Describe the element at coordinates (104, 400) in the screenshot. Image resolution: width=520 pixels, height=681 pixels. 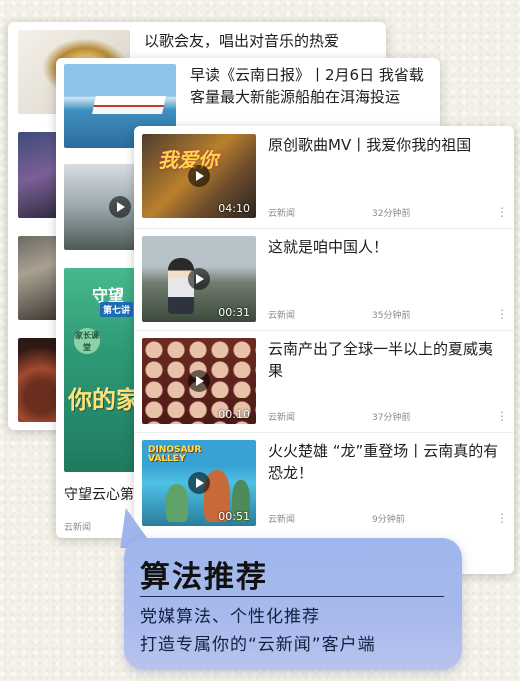
I see `poster-text: 你的家` at that location.